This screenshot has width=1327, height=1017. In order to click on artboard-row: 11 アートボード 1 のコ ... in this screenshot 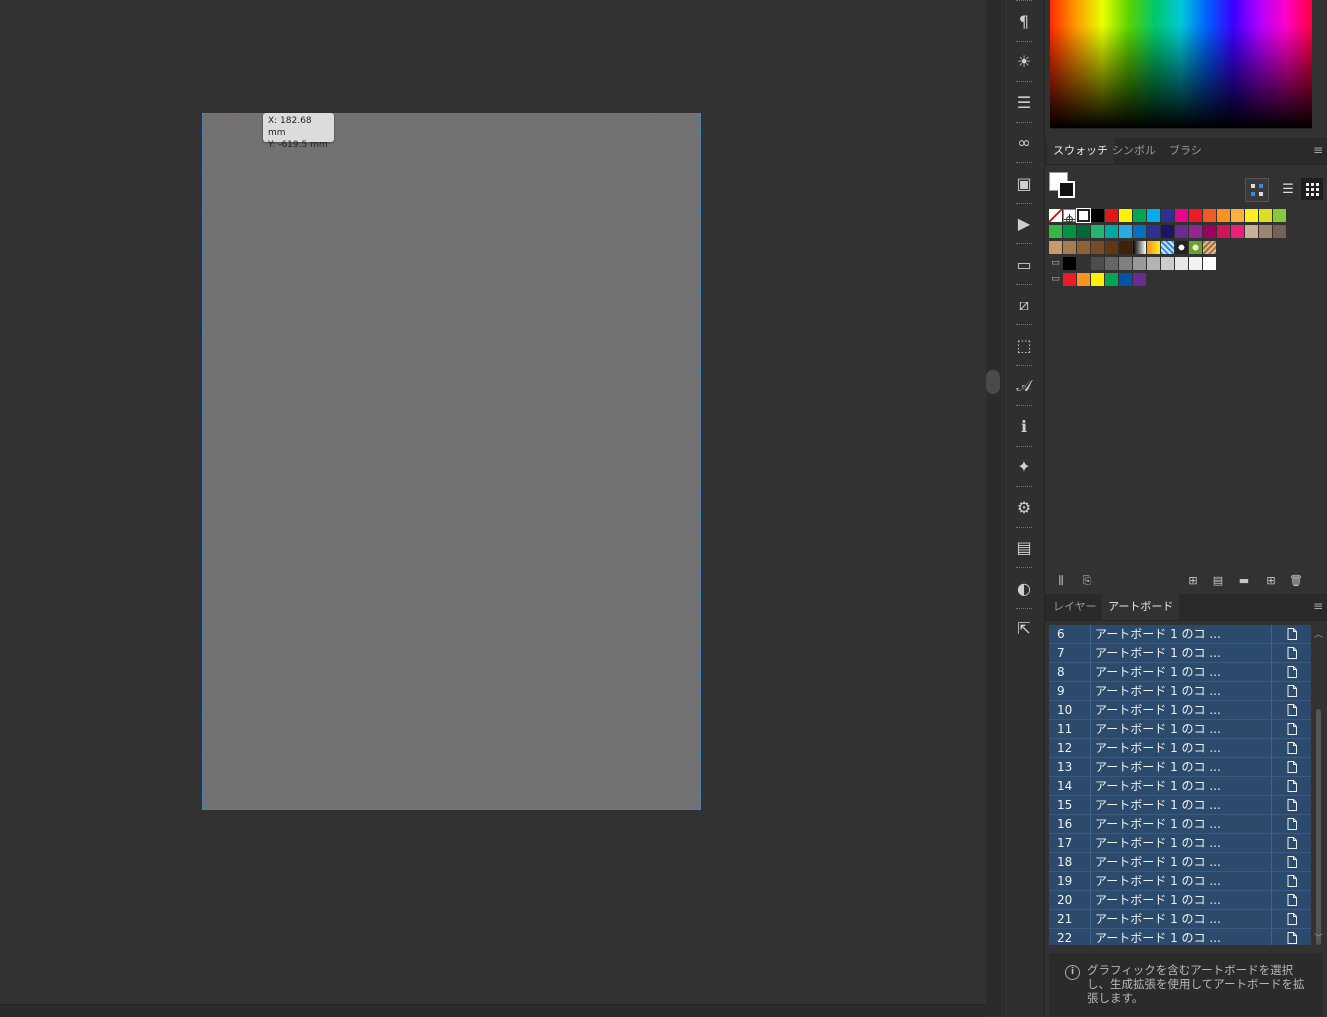, I will do `click(1180, 729)`.